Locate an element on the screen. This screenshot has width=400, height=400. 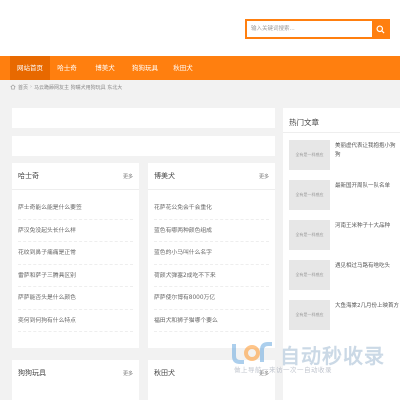
breadcrumb-home: 首页 is located at coordinates (23, 87).